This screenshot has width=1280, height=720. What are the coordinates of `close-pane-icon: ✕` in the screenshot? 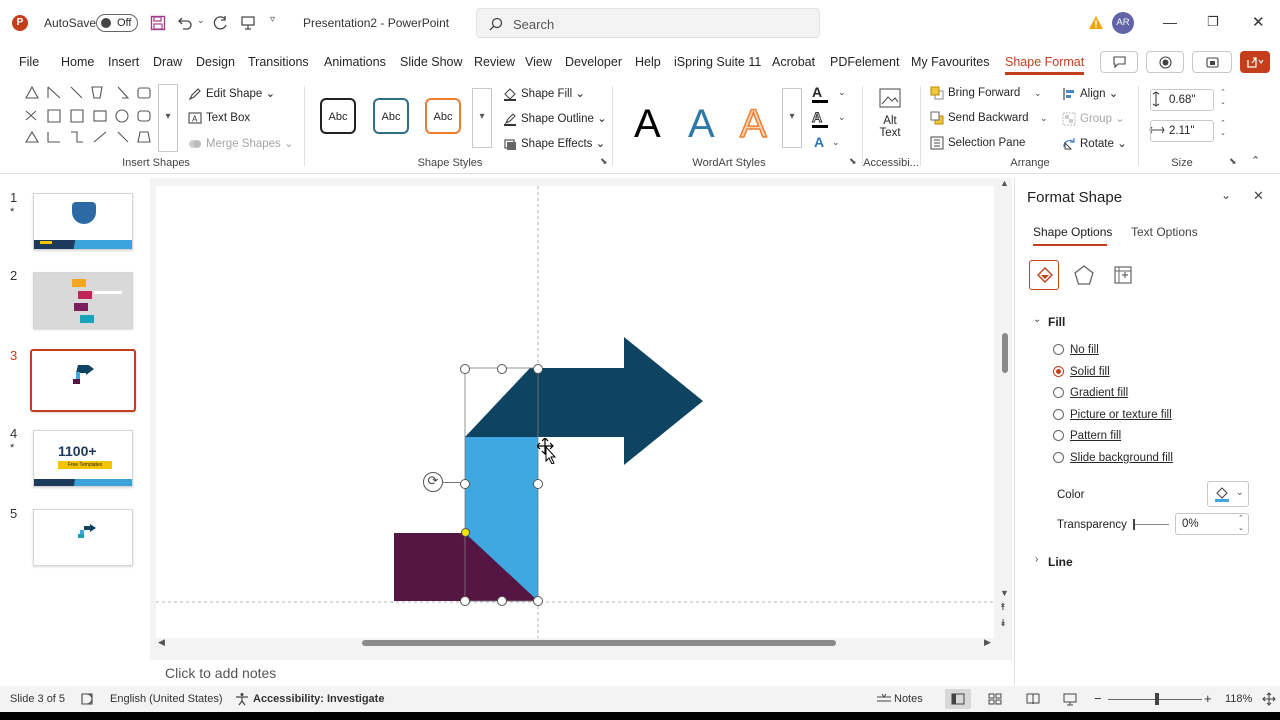 It's located at (1258, 196).